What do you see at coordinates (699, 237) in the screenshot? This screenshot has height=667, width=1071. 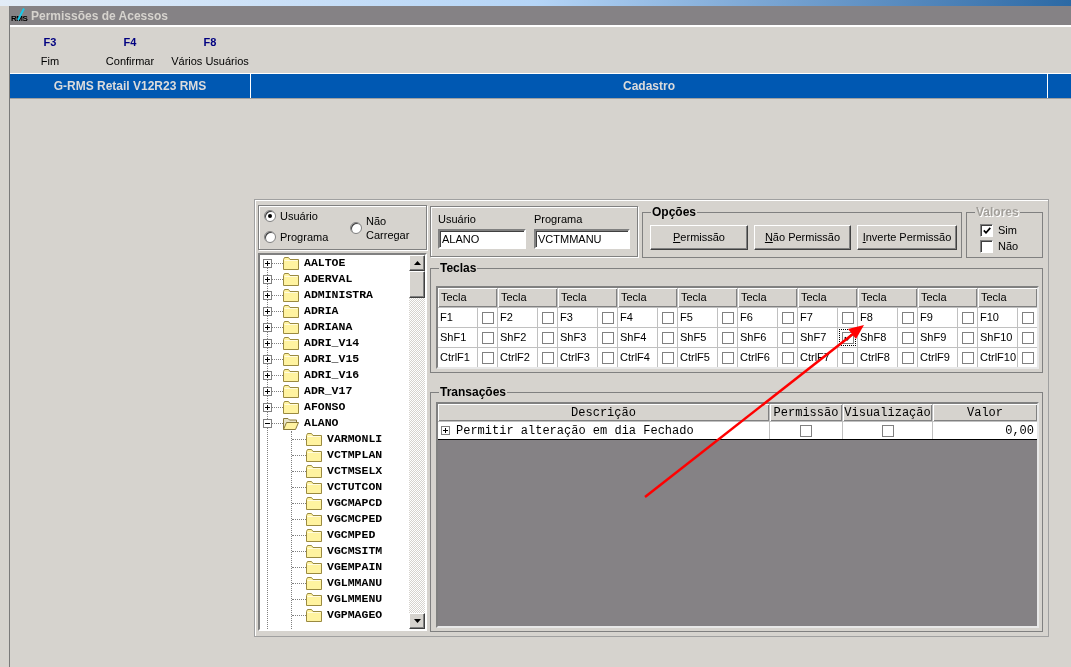 I see `action-button: Permissão` at bounding box center [699, 237].